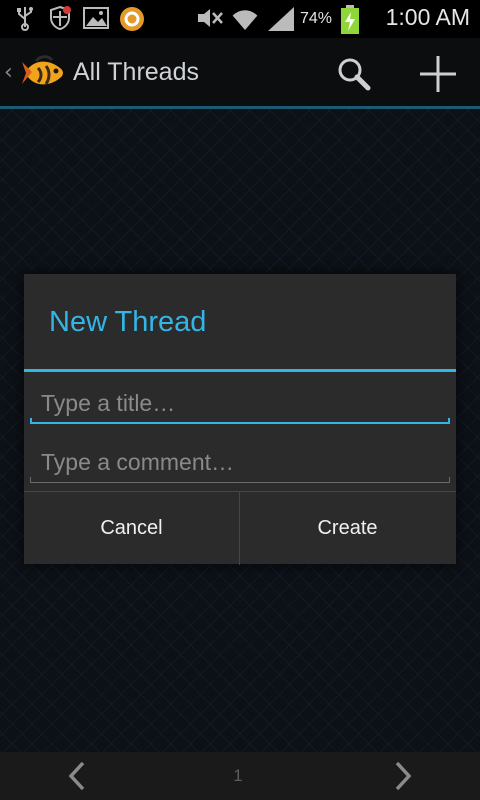 The image size is (480, 800). I want to click on title-input-underline, so click(240, 421).